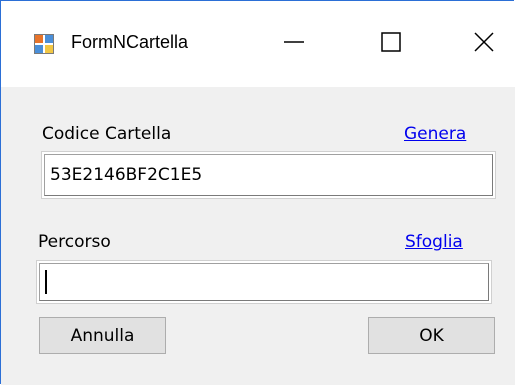 This screenshot has height=385, width=515. What do you see at coordinates (435, 134) in the screenshot?
I see `genera-link: Genera` at bounding box center [435, 134].